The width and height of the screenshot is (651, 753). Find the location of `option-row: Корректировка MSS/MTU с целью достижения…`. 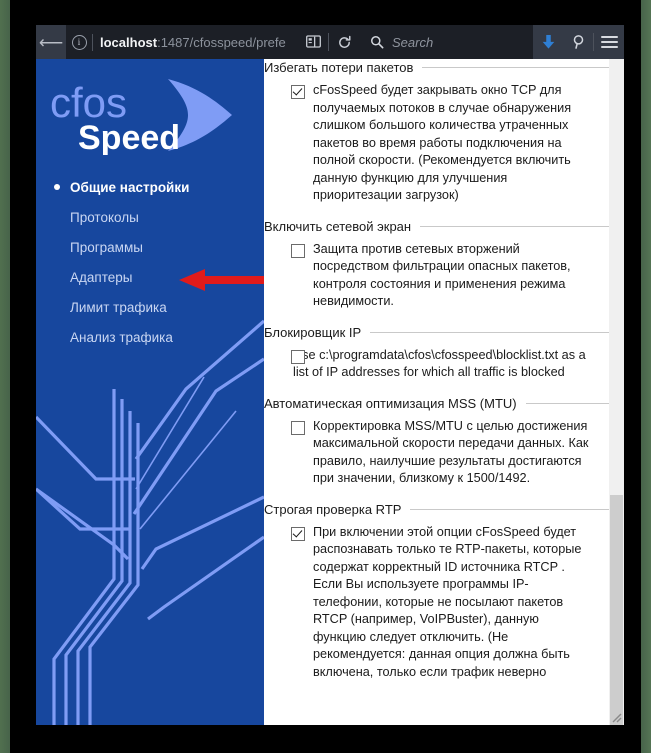

option-row: Корректировка MSS/MTU с целью достижения… is located at coordinates (450, 453).